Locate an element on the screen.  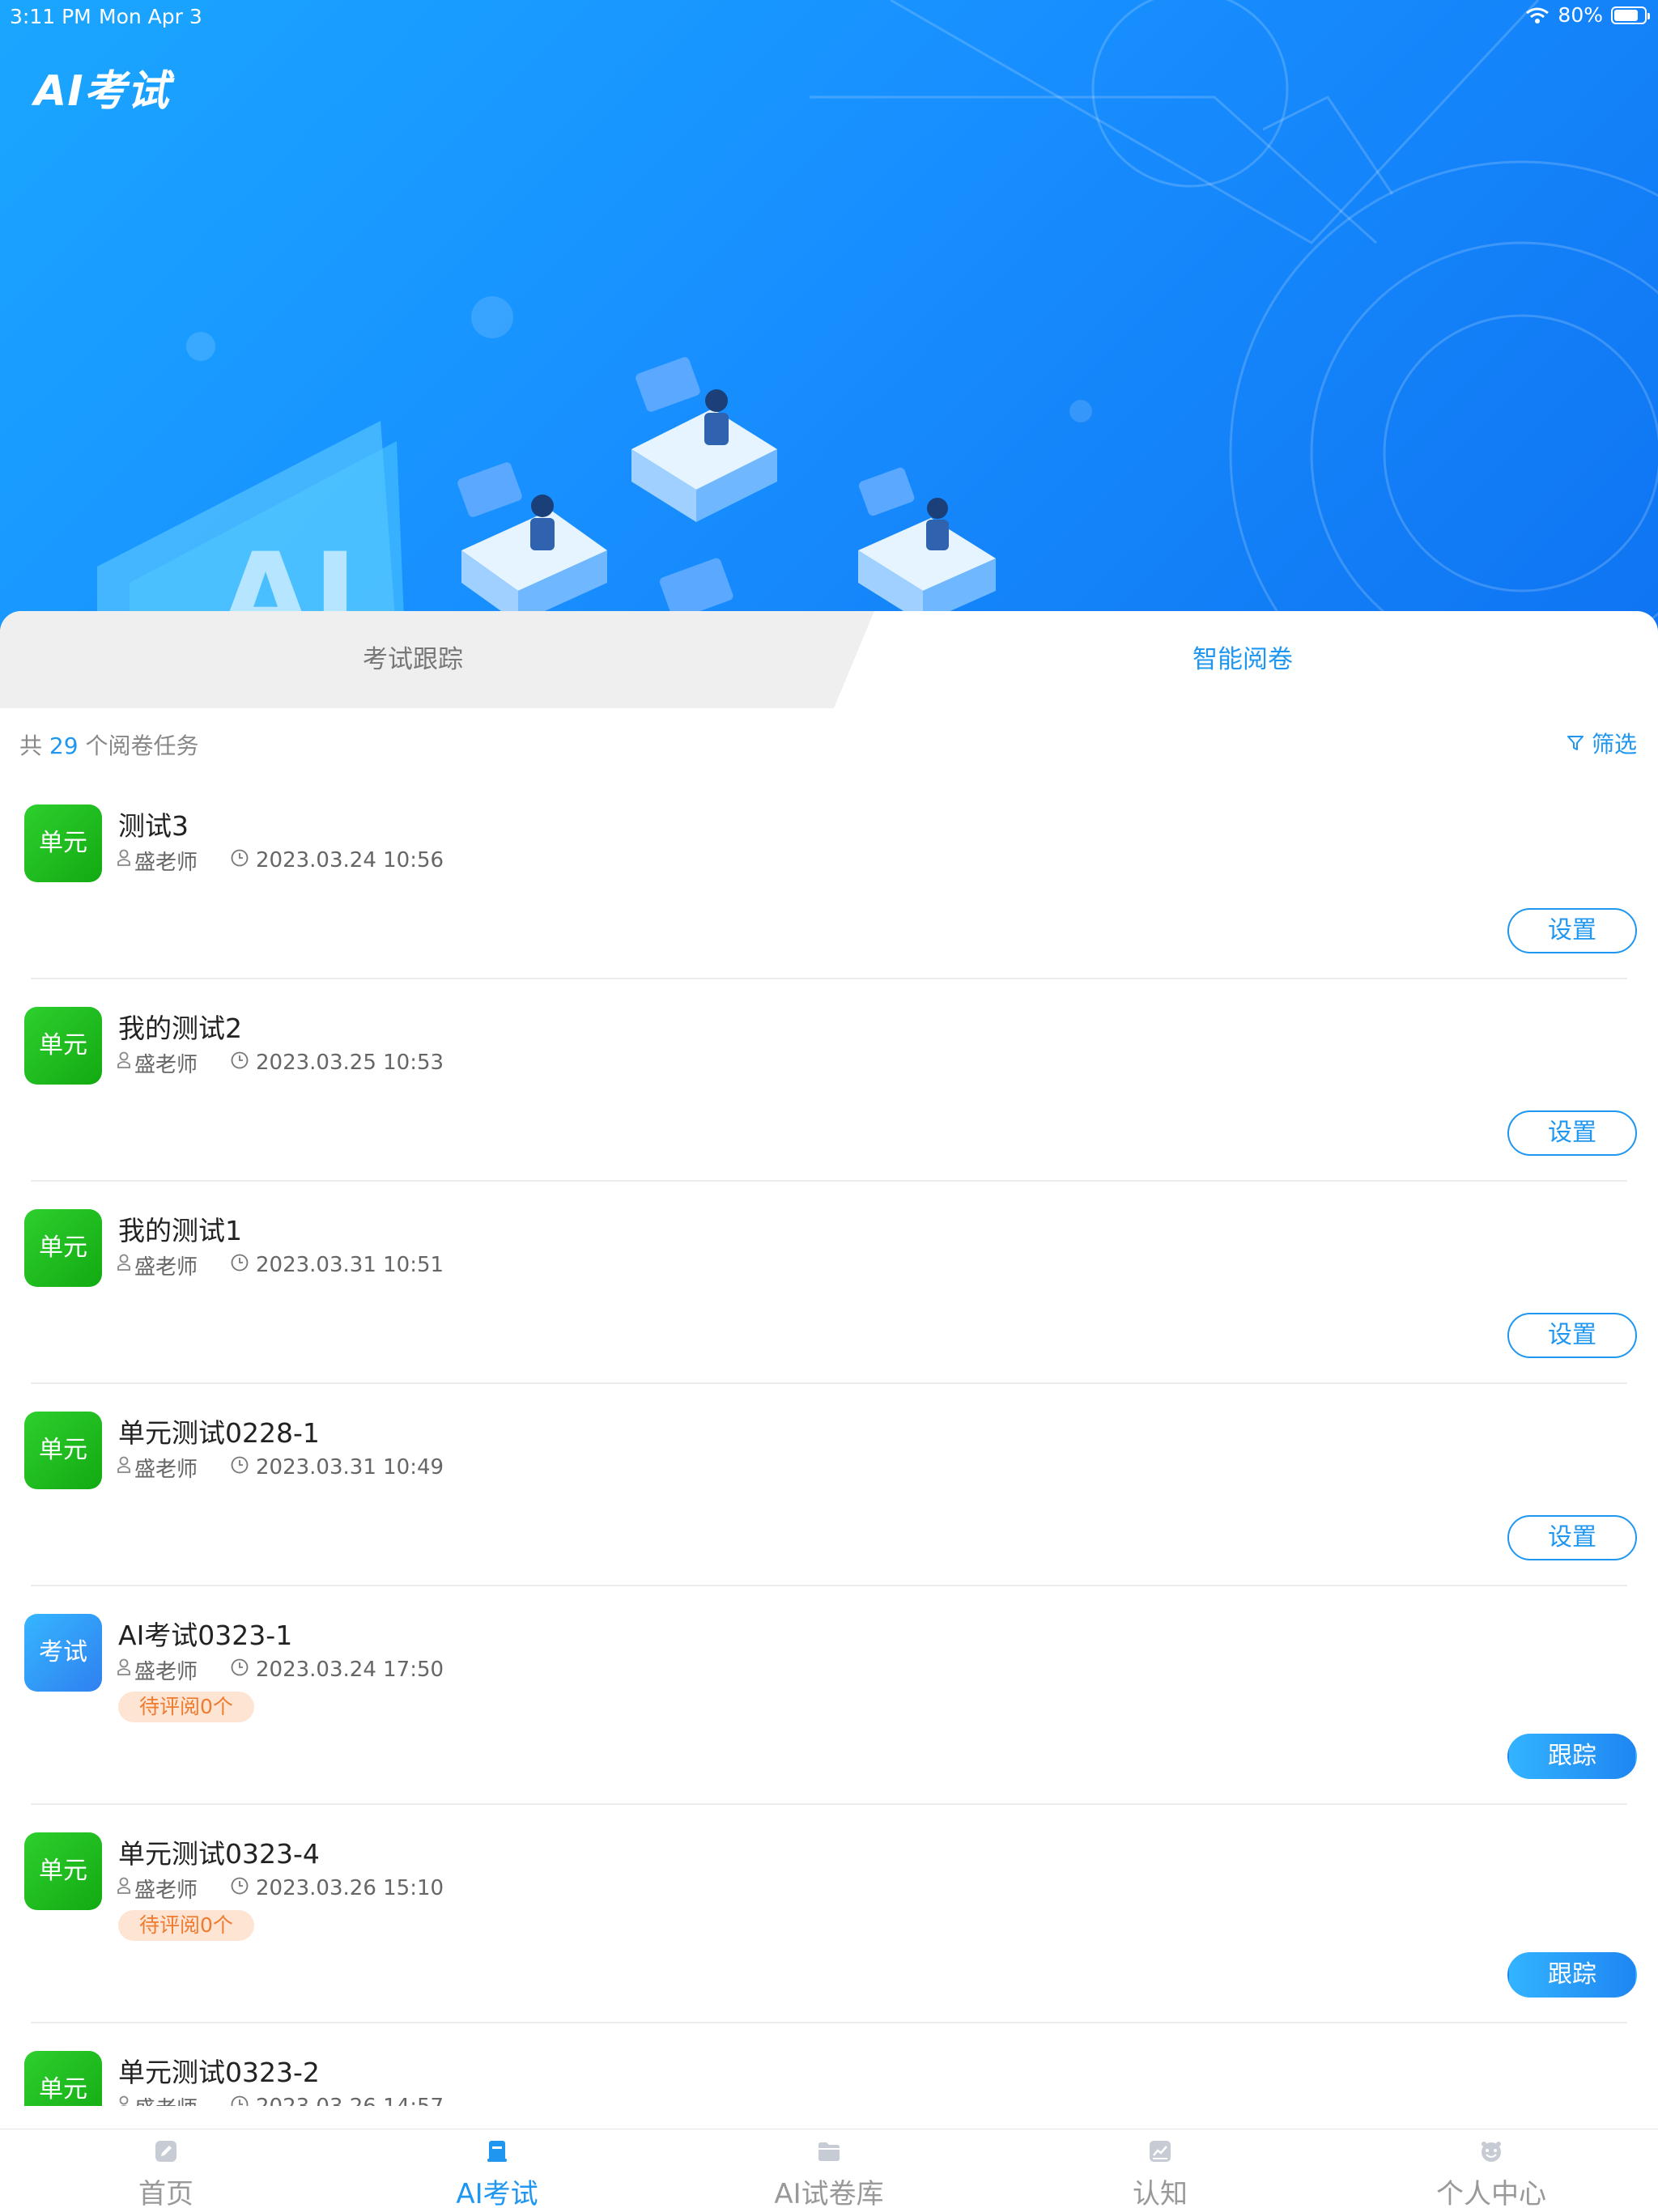
task-meta: 盛老师 2023.03.24 17:50 is located at coordinates (359, 1670).